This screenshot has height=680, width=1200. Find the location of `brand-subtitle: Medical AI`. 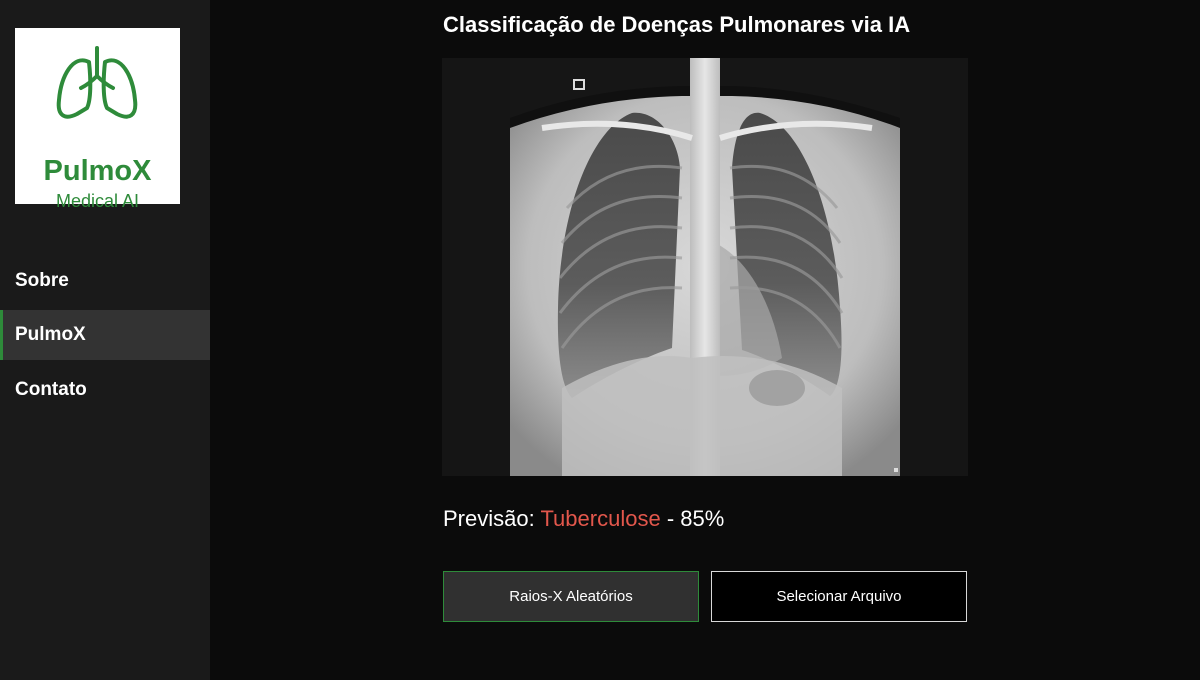

brand-subtitle: Medical AI is located at coordinates (97, 201).